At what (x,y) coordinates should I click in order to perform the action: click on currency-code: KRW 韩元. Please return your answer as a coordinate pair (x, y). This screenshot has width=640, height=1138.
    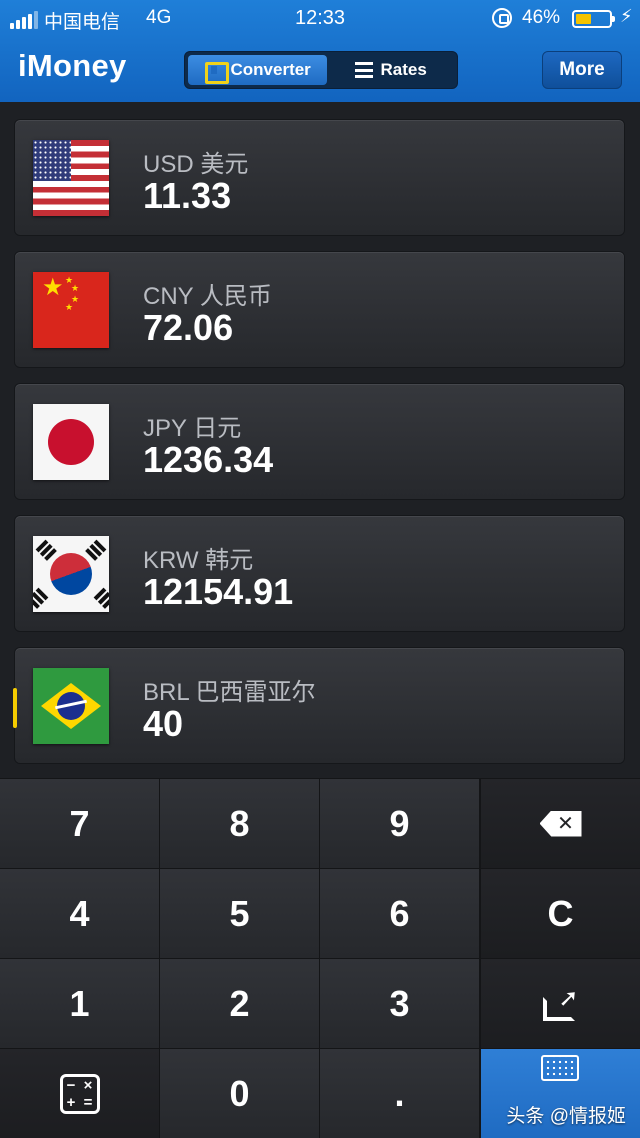
    Looking at the image, I should click on (198, 560).